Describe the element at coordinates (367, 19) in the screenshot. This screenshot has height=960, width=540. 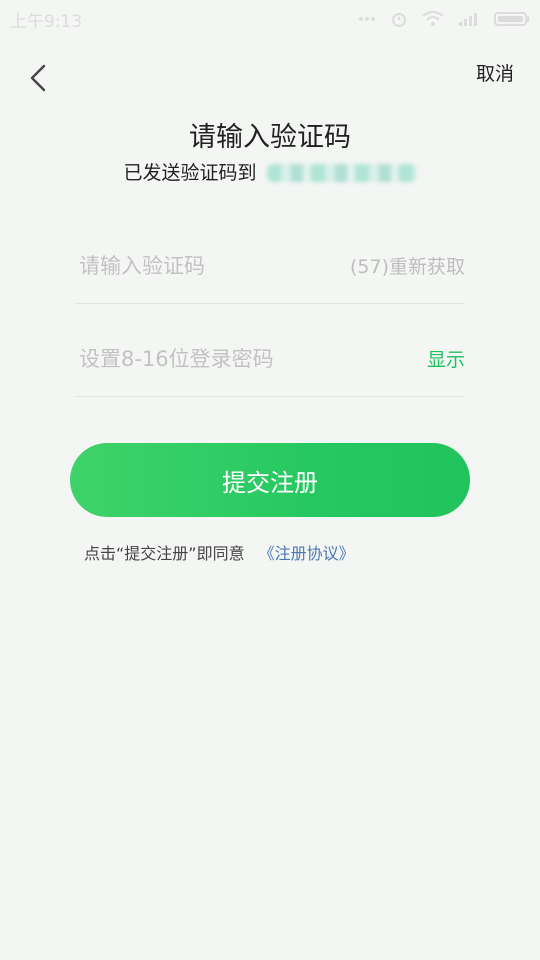
I see `more-icon` at that location.